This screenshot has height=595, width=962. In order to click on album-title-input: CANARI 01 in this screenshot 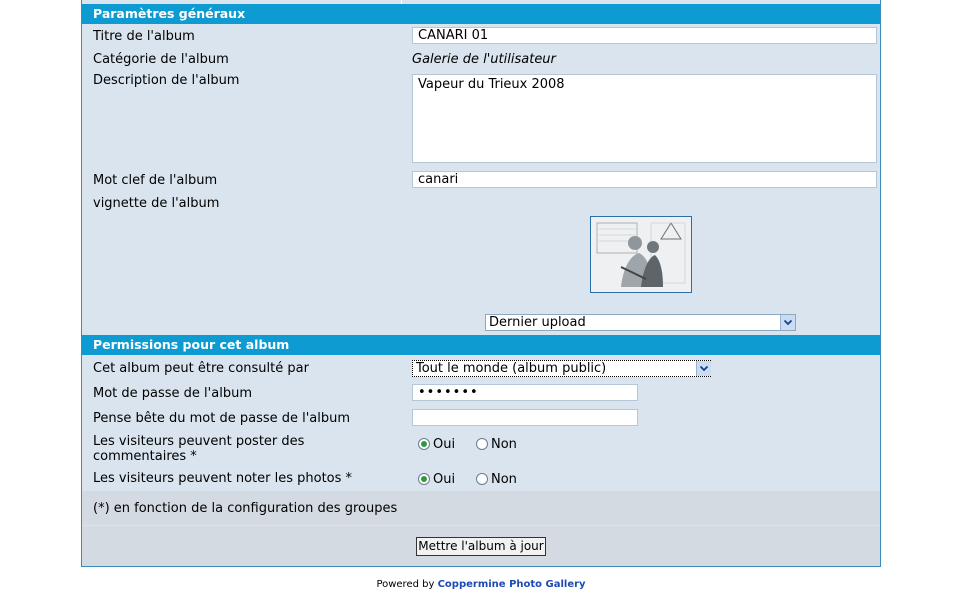, I will do `click(644, 35)`.